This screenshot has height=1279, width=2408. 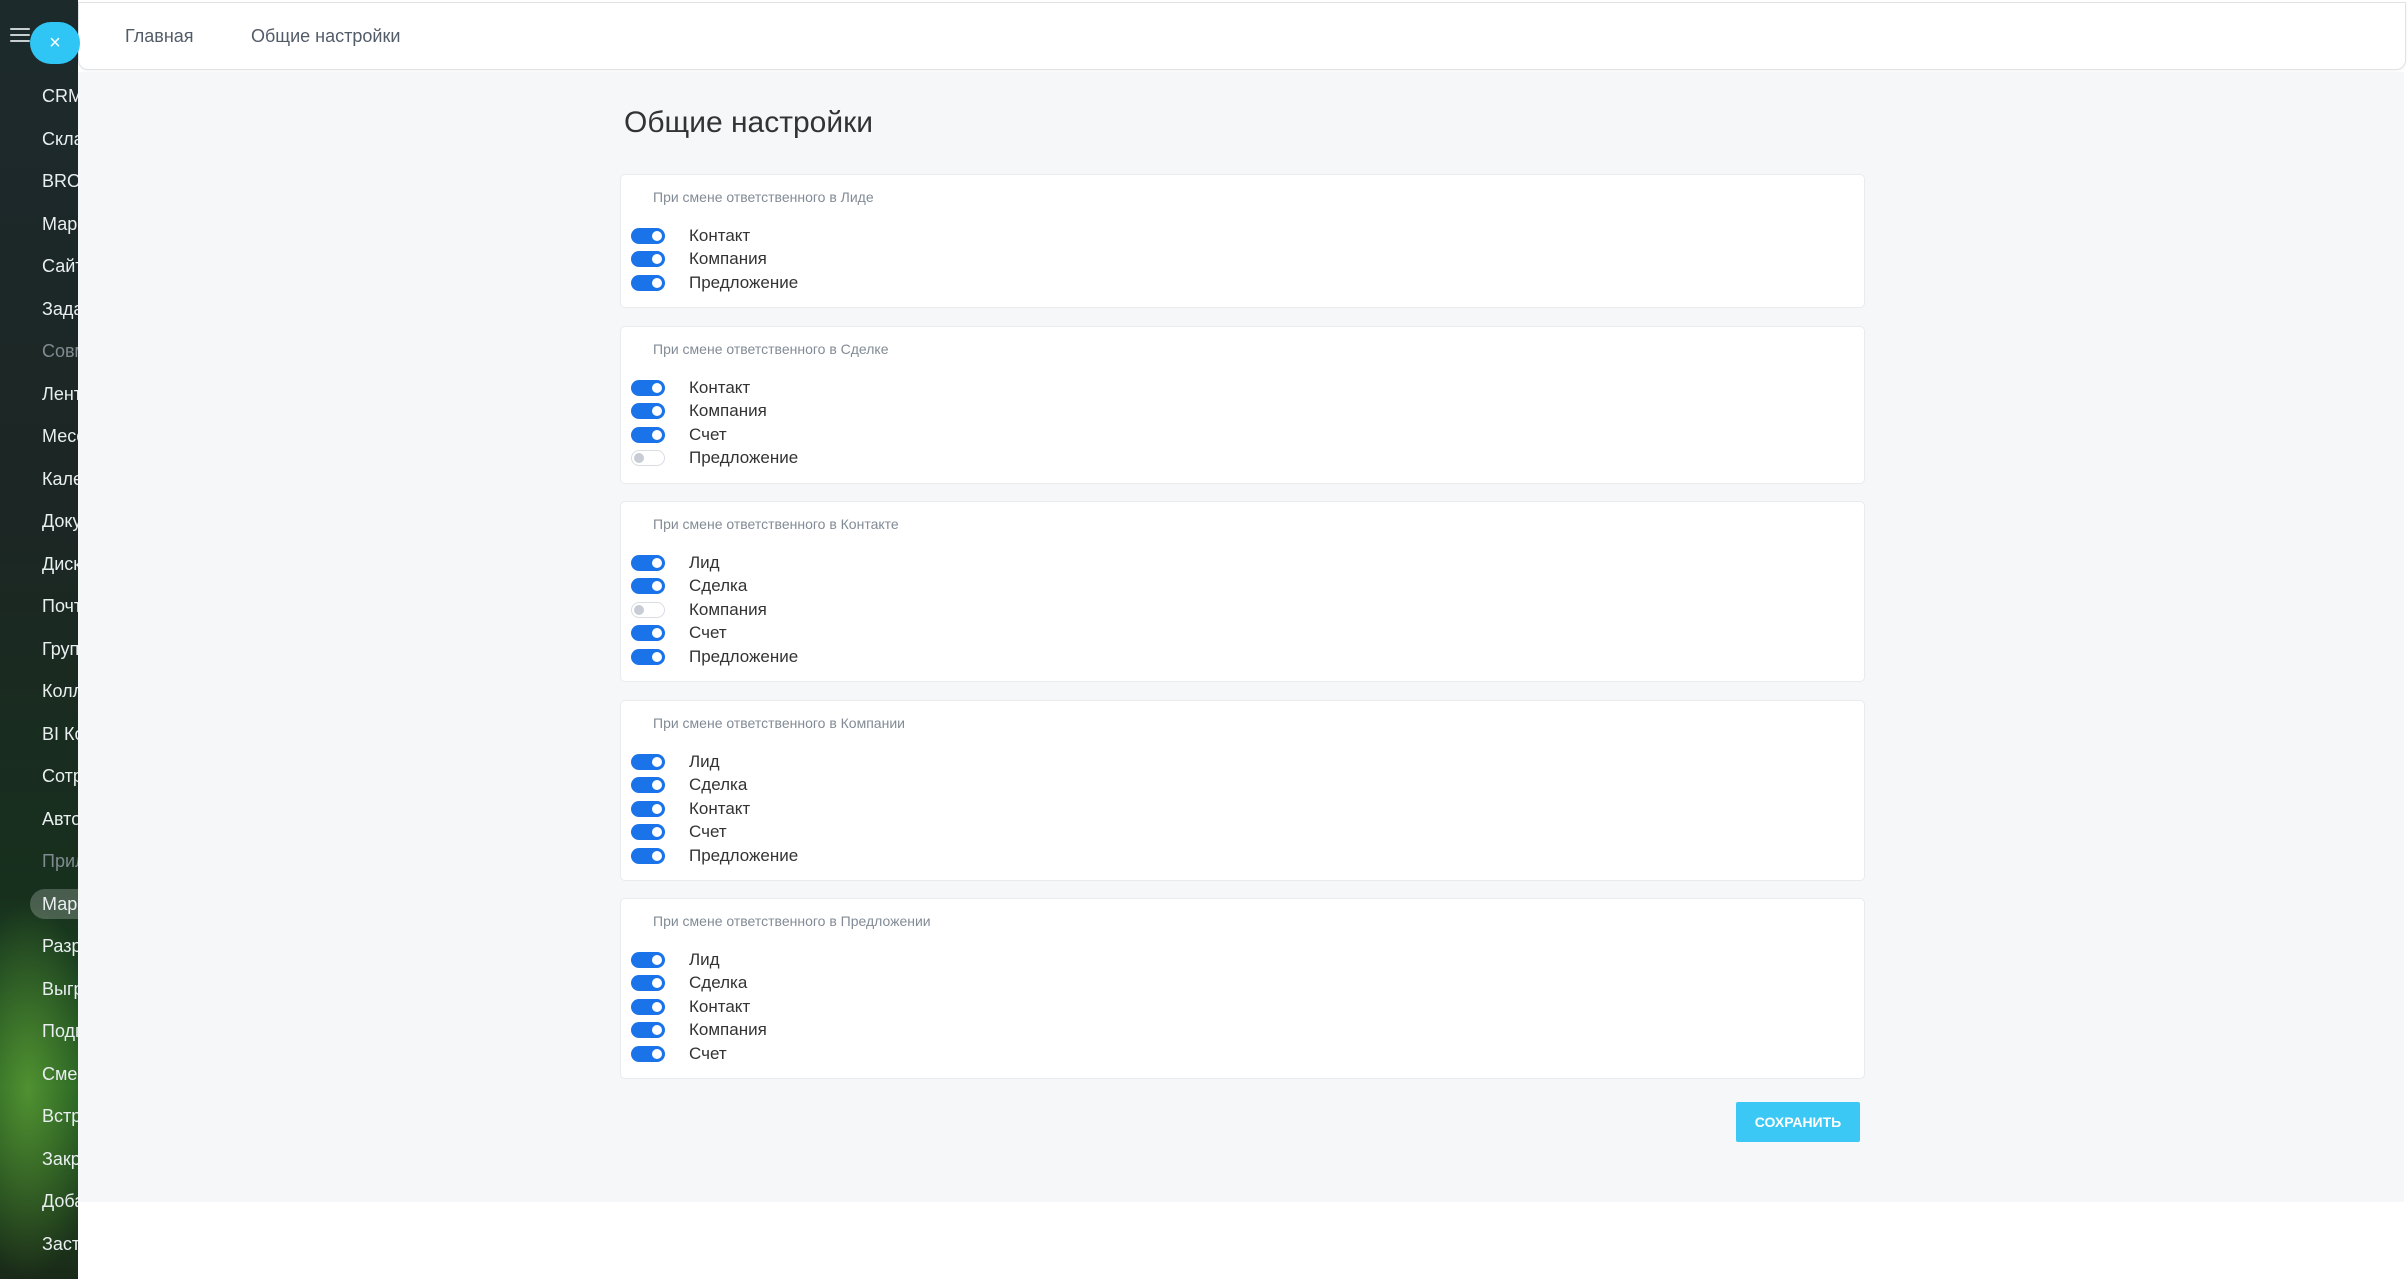 I want to click on sidebar-item: Добавить, so click(x=60, y=1201).